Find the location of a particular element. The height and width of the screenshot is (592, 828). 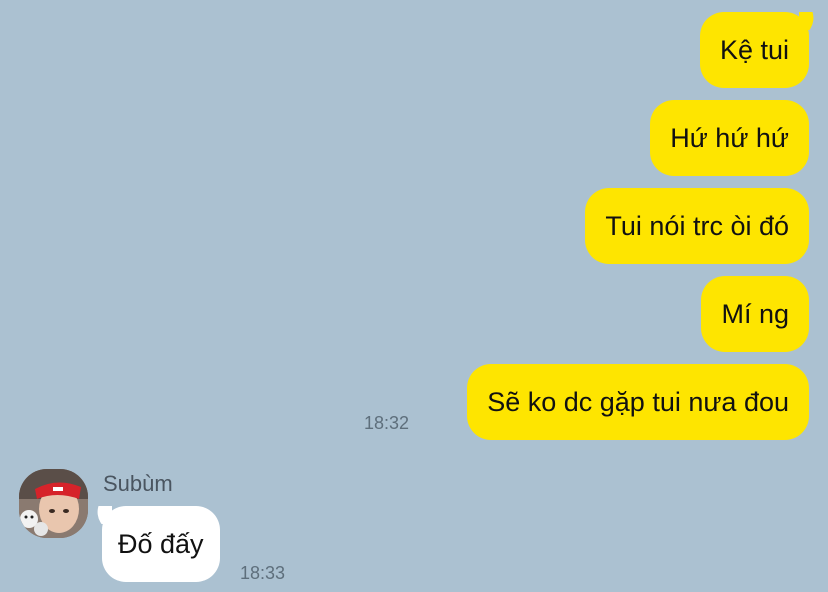

received-message: Đố đấy is located at coordinates (161, 544).